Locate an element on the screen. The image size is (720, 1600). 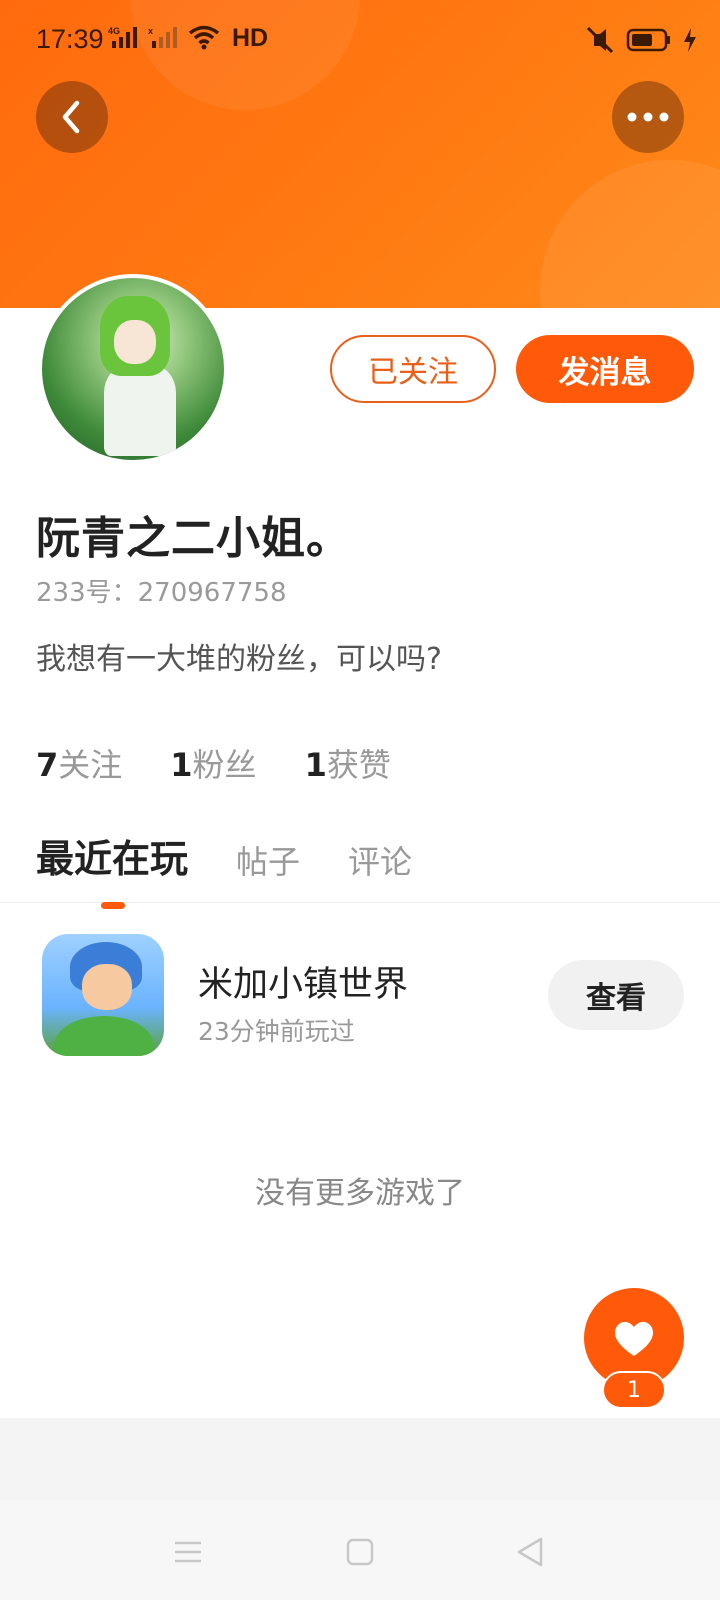
mute-vibrate-icon is located at coordinates (600, 40).